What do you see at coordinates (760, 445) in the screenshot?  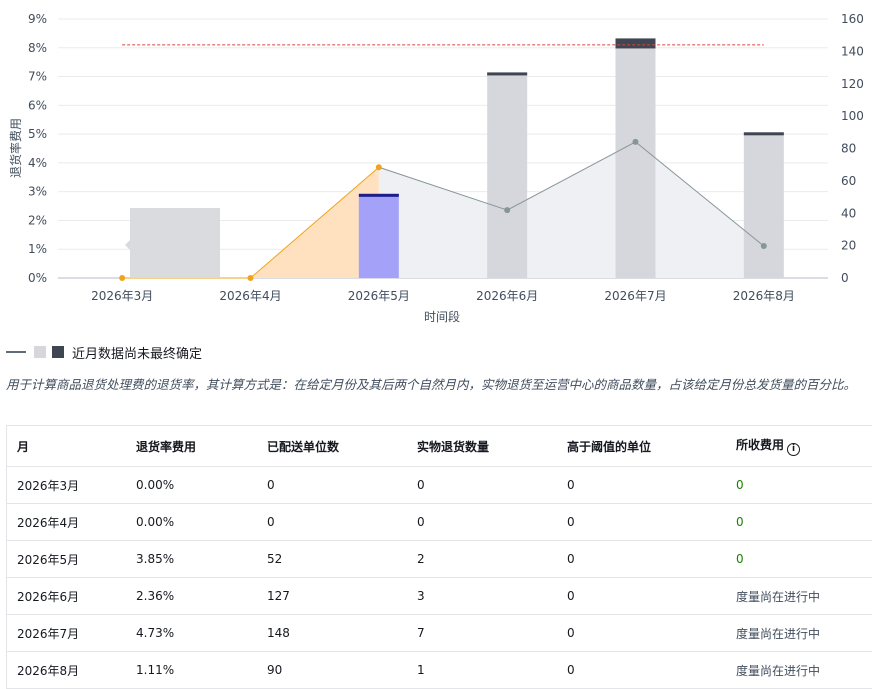 I see `col-fee-label: 所收费用` at bounding box center [760, 445].